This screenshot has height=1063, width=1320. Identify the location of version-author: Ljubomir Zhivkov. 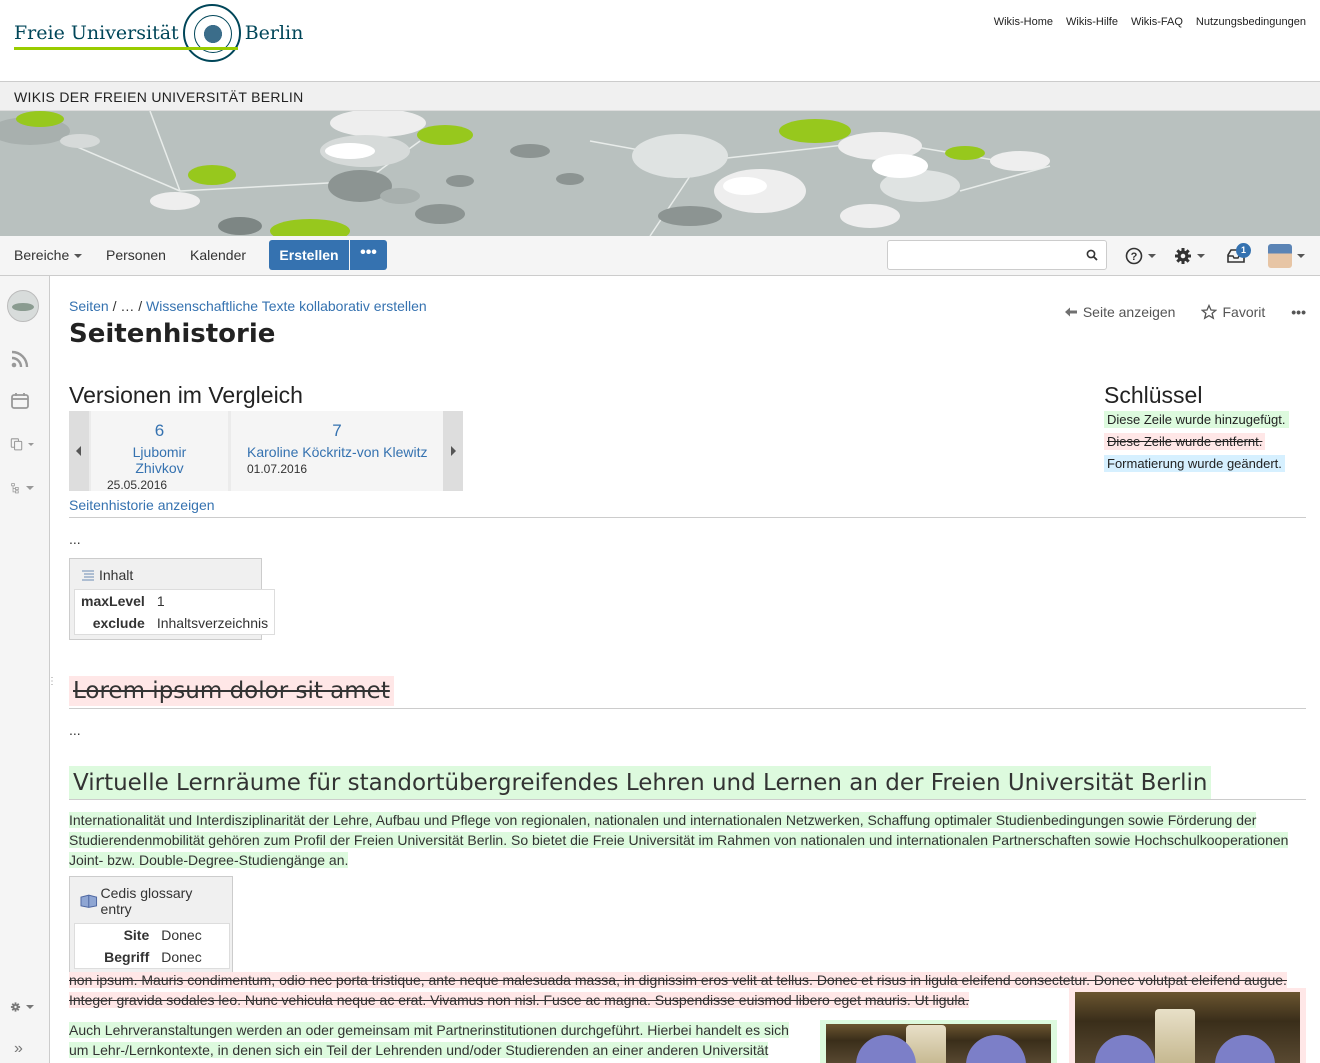
(159, 460).